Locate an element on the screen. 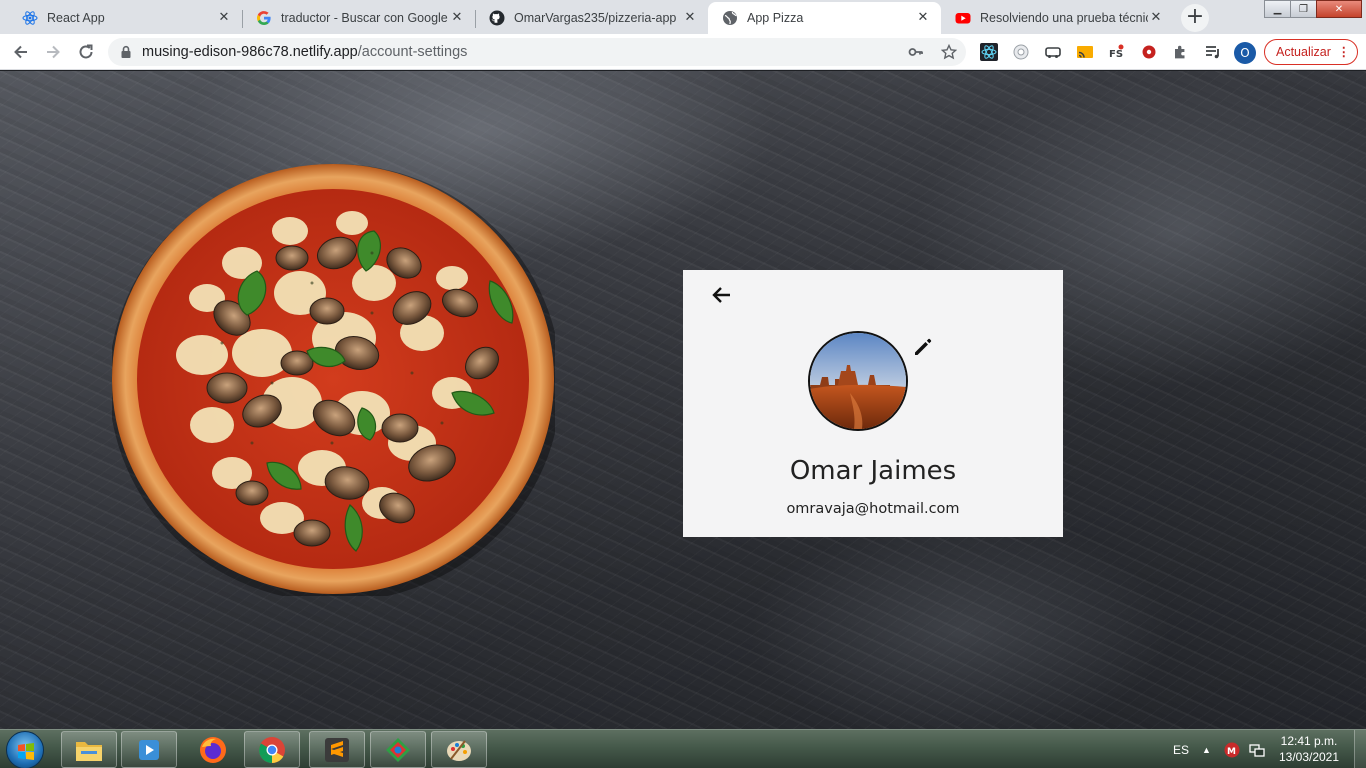 The width and height of the screenshot is (1366, 768). edit-button is located at coordinates (923, 347).